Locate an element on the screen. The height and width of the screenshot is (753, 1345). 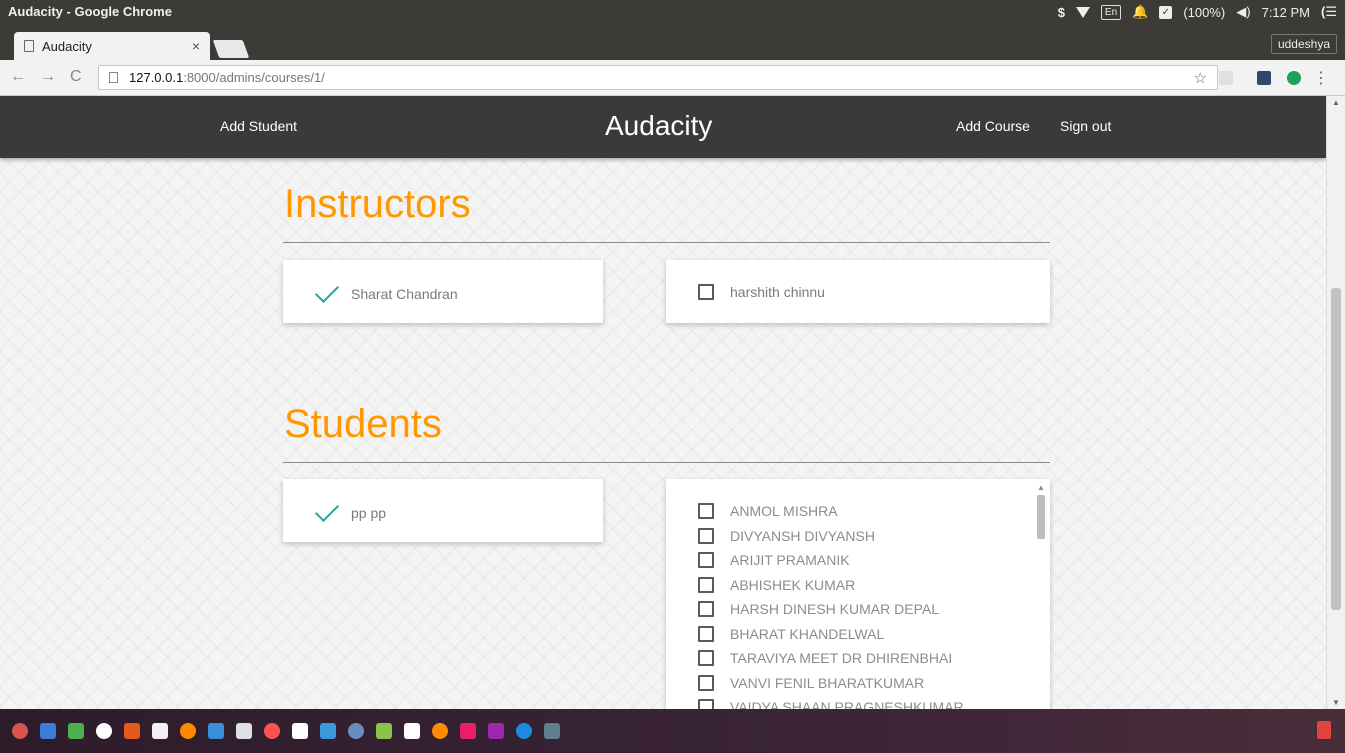
instructor-name: harshith chinnu is located at coordinates (777, 292).